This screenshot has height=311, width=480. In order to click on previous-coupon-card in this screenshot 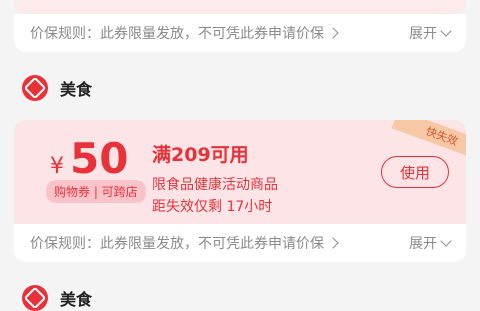, I will do `click(240, 7)`.